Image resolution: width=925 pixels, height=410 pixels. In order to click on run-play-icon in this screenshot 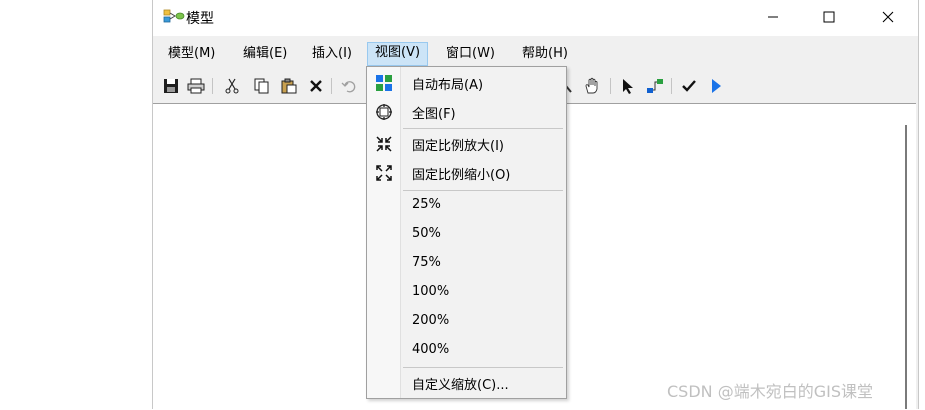, I will do `click(716, 86)`.